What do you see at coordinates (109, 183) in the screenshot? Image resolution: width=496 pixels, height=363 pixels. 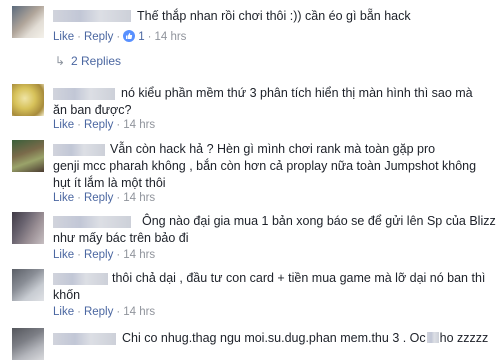 I see `comment-text-line-3: hụt ít lắm là một thôi` at bounding box center [109, 183].